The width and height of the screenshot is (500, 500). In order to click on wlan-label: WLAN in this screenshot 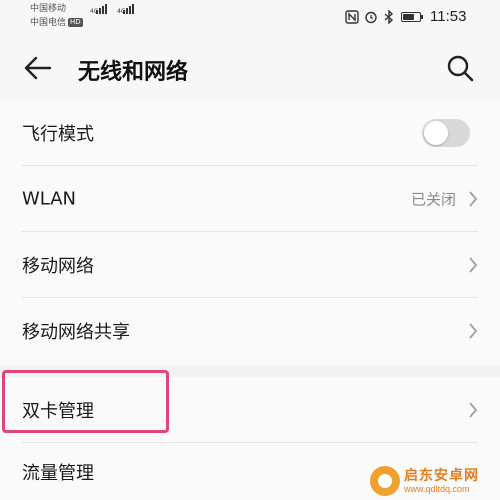, I will do `click(49, 199)`.